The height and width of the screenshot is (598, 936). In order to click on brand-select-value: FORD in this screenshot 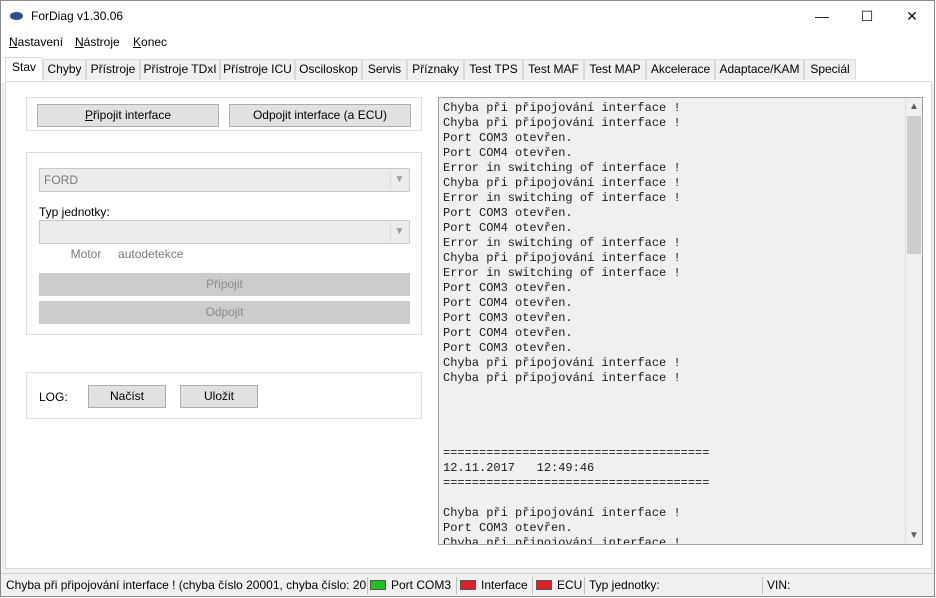, I will do `click(61, 180)`.